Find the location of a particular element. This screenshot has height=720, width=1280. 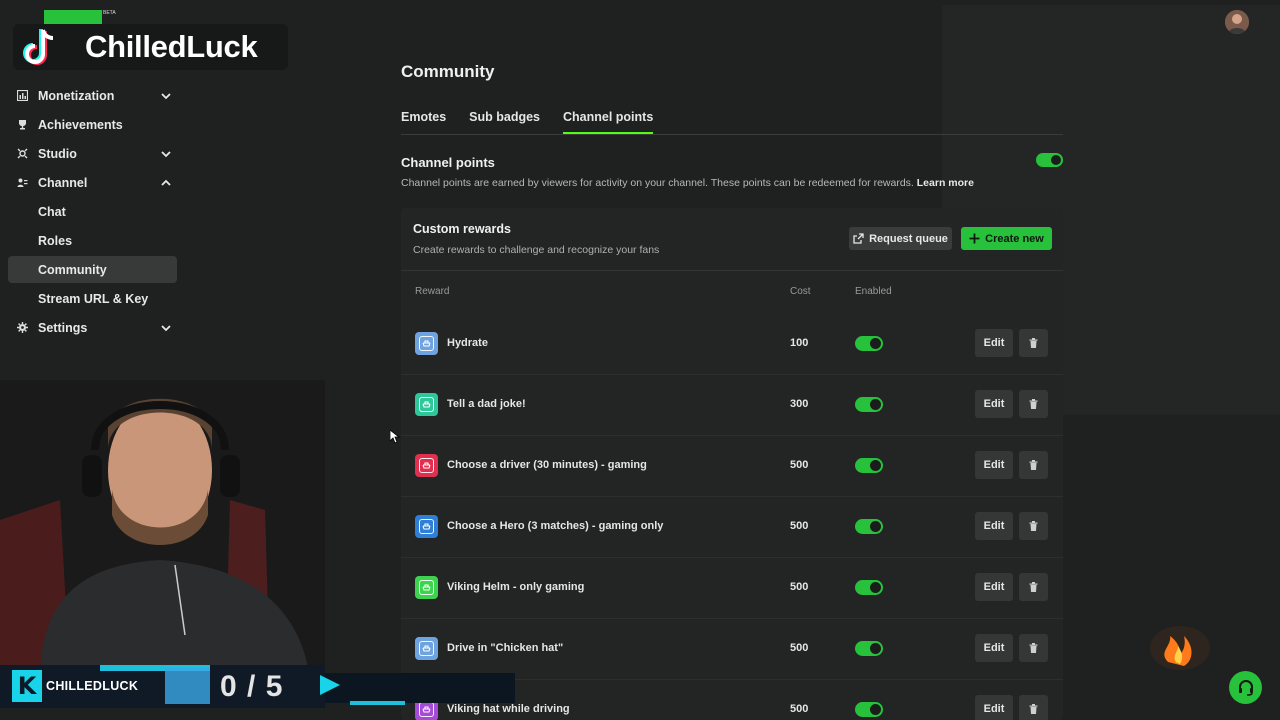

gear-icon is located at coordinates (22, 328).